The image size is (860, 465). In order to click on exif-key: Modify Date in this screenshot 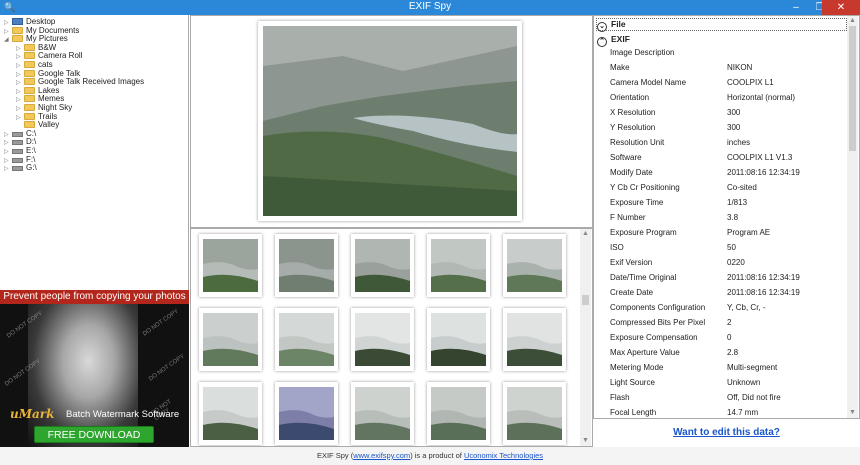, I will do `click(631, 172)`.